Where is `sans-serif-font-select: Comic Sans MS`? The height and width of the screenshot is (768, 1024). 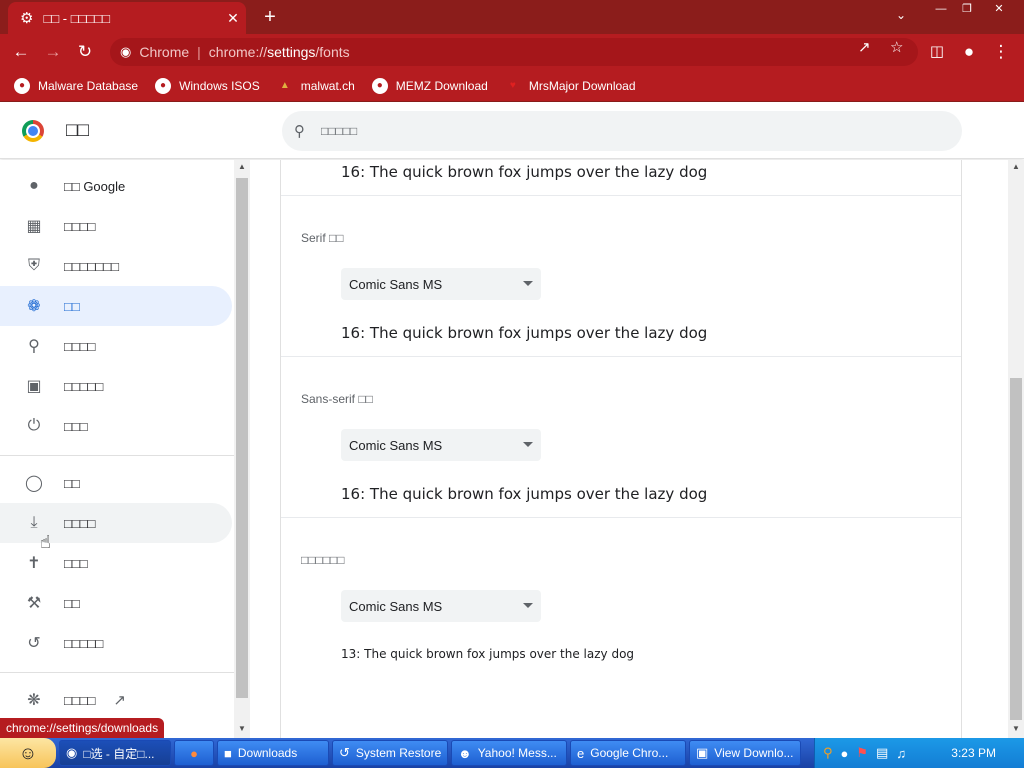
sans-serif-font-select: Comic Sans MS is located at coordinates (441, 445).